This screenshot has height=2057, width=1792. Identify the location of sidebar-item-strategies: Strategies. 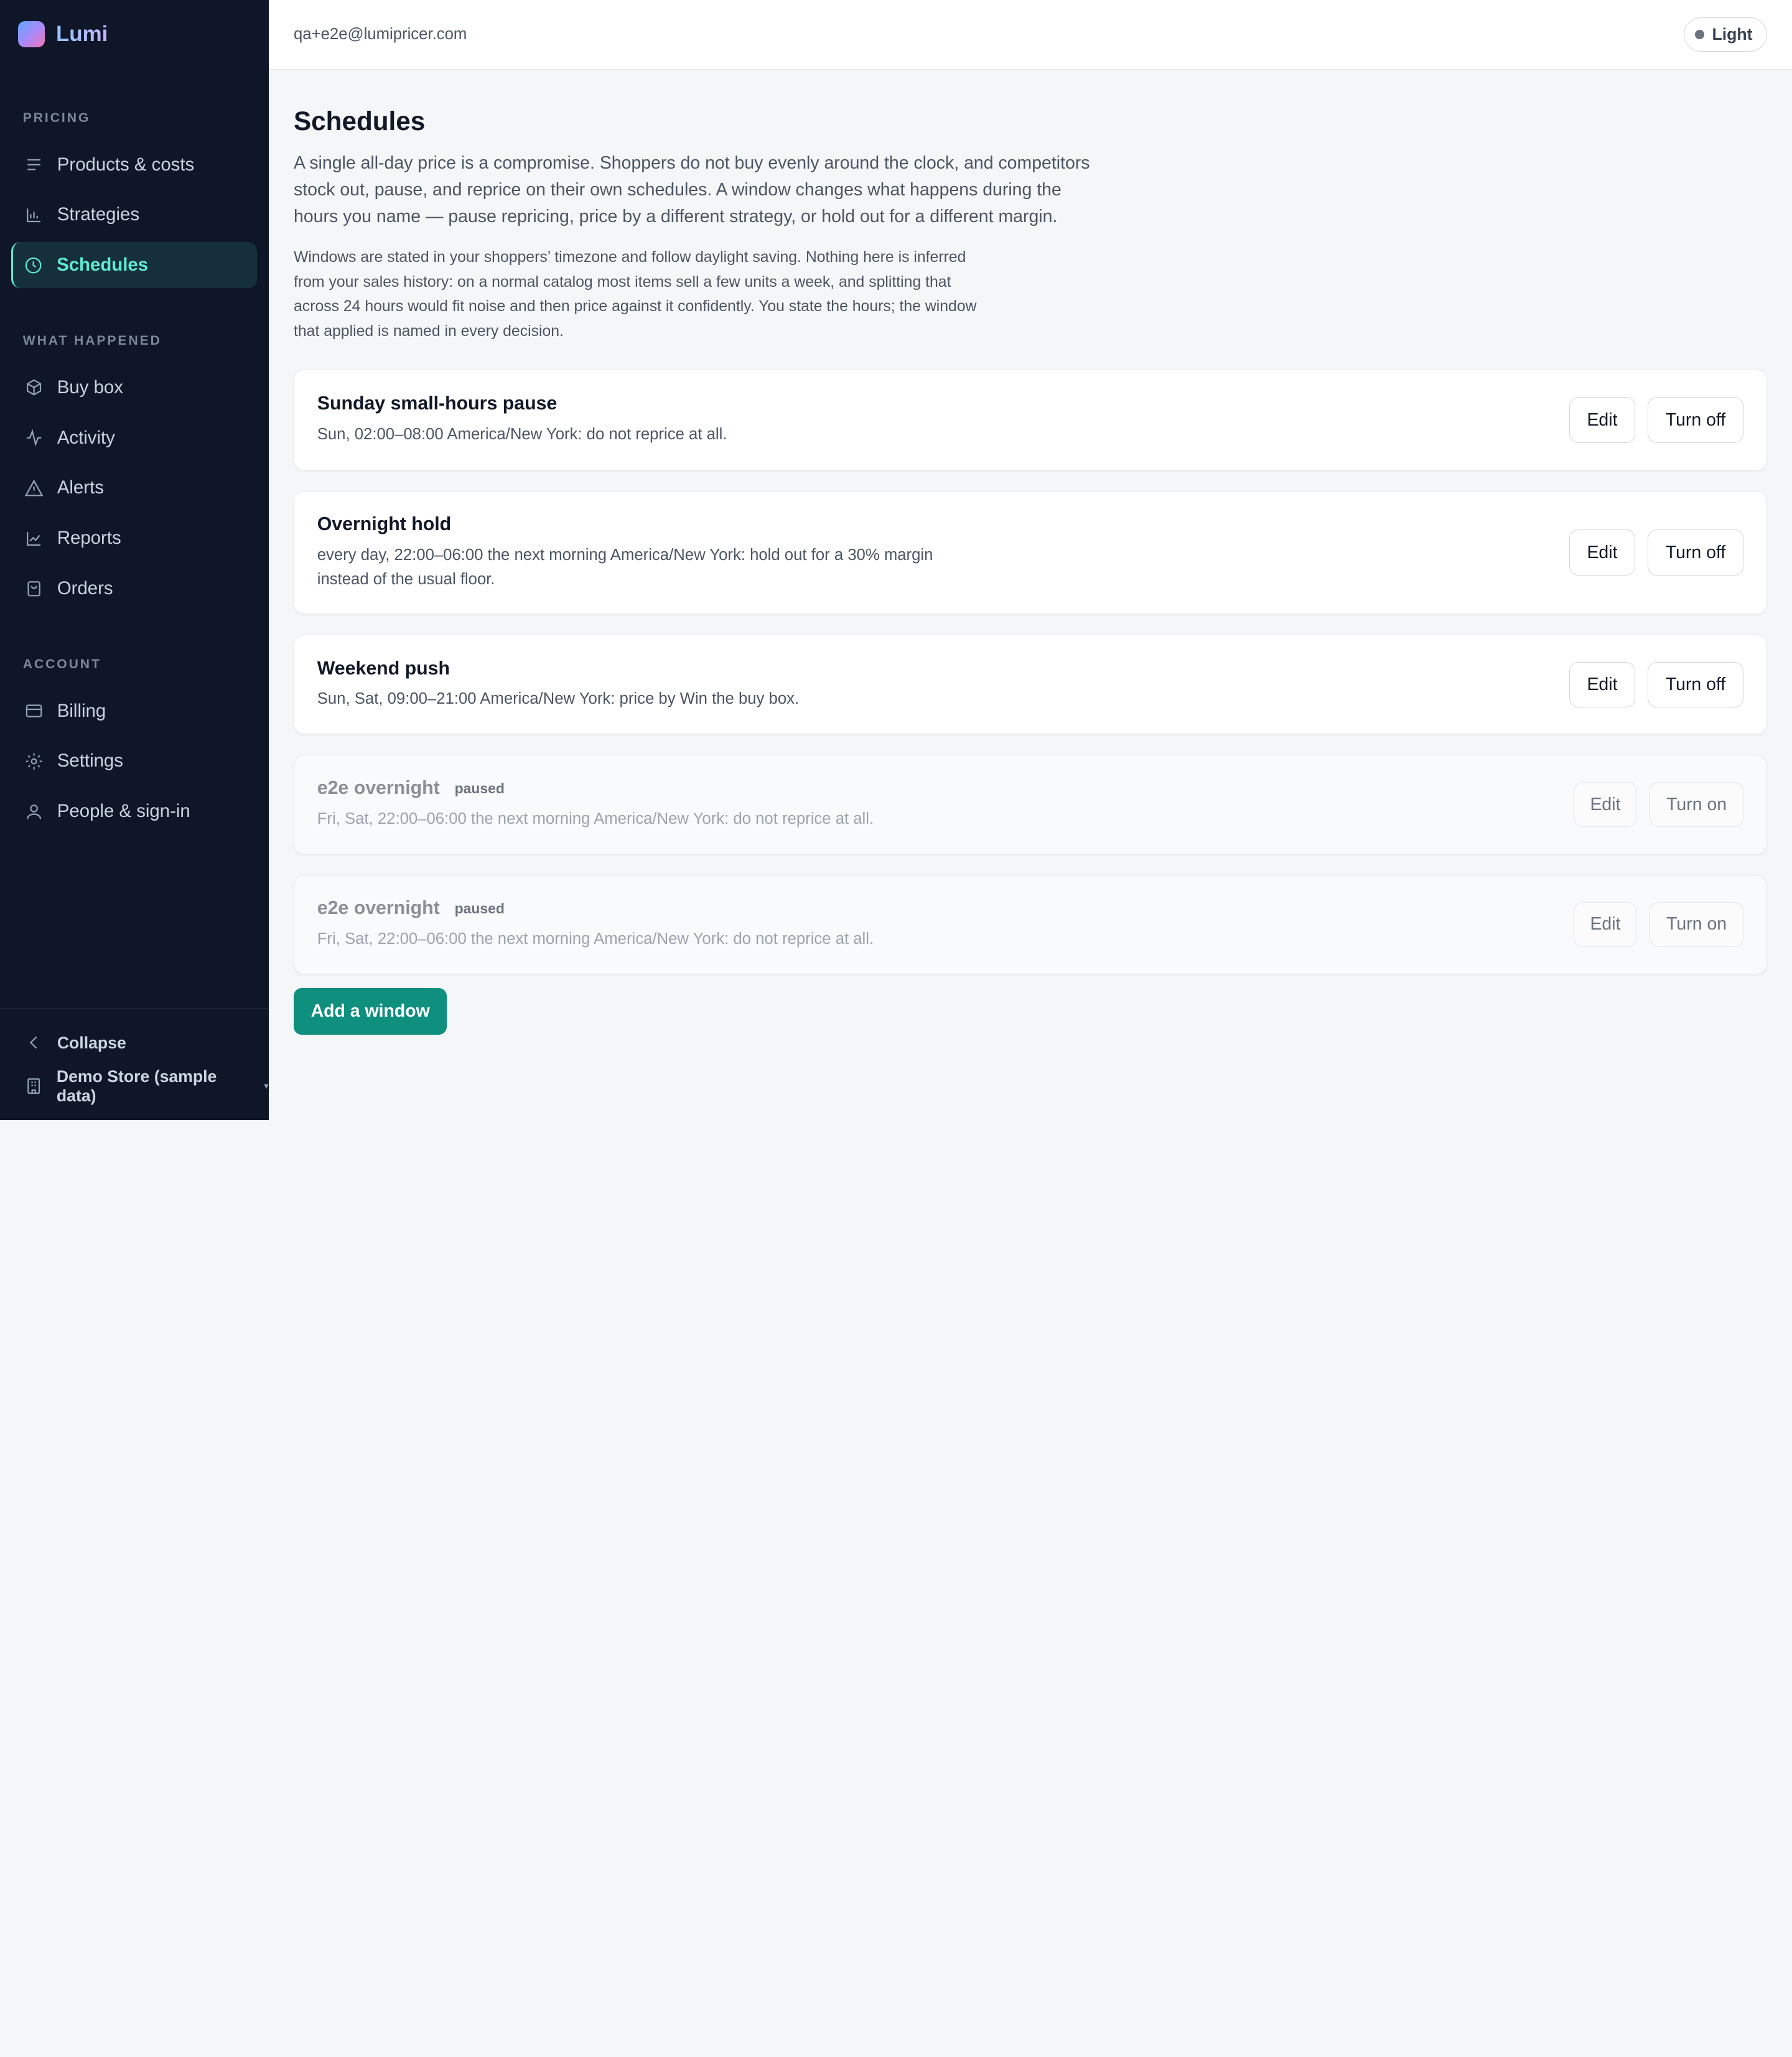
(134, 215).